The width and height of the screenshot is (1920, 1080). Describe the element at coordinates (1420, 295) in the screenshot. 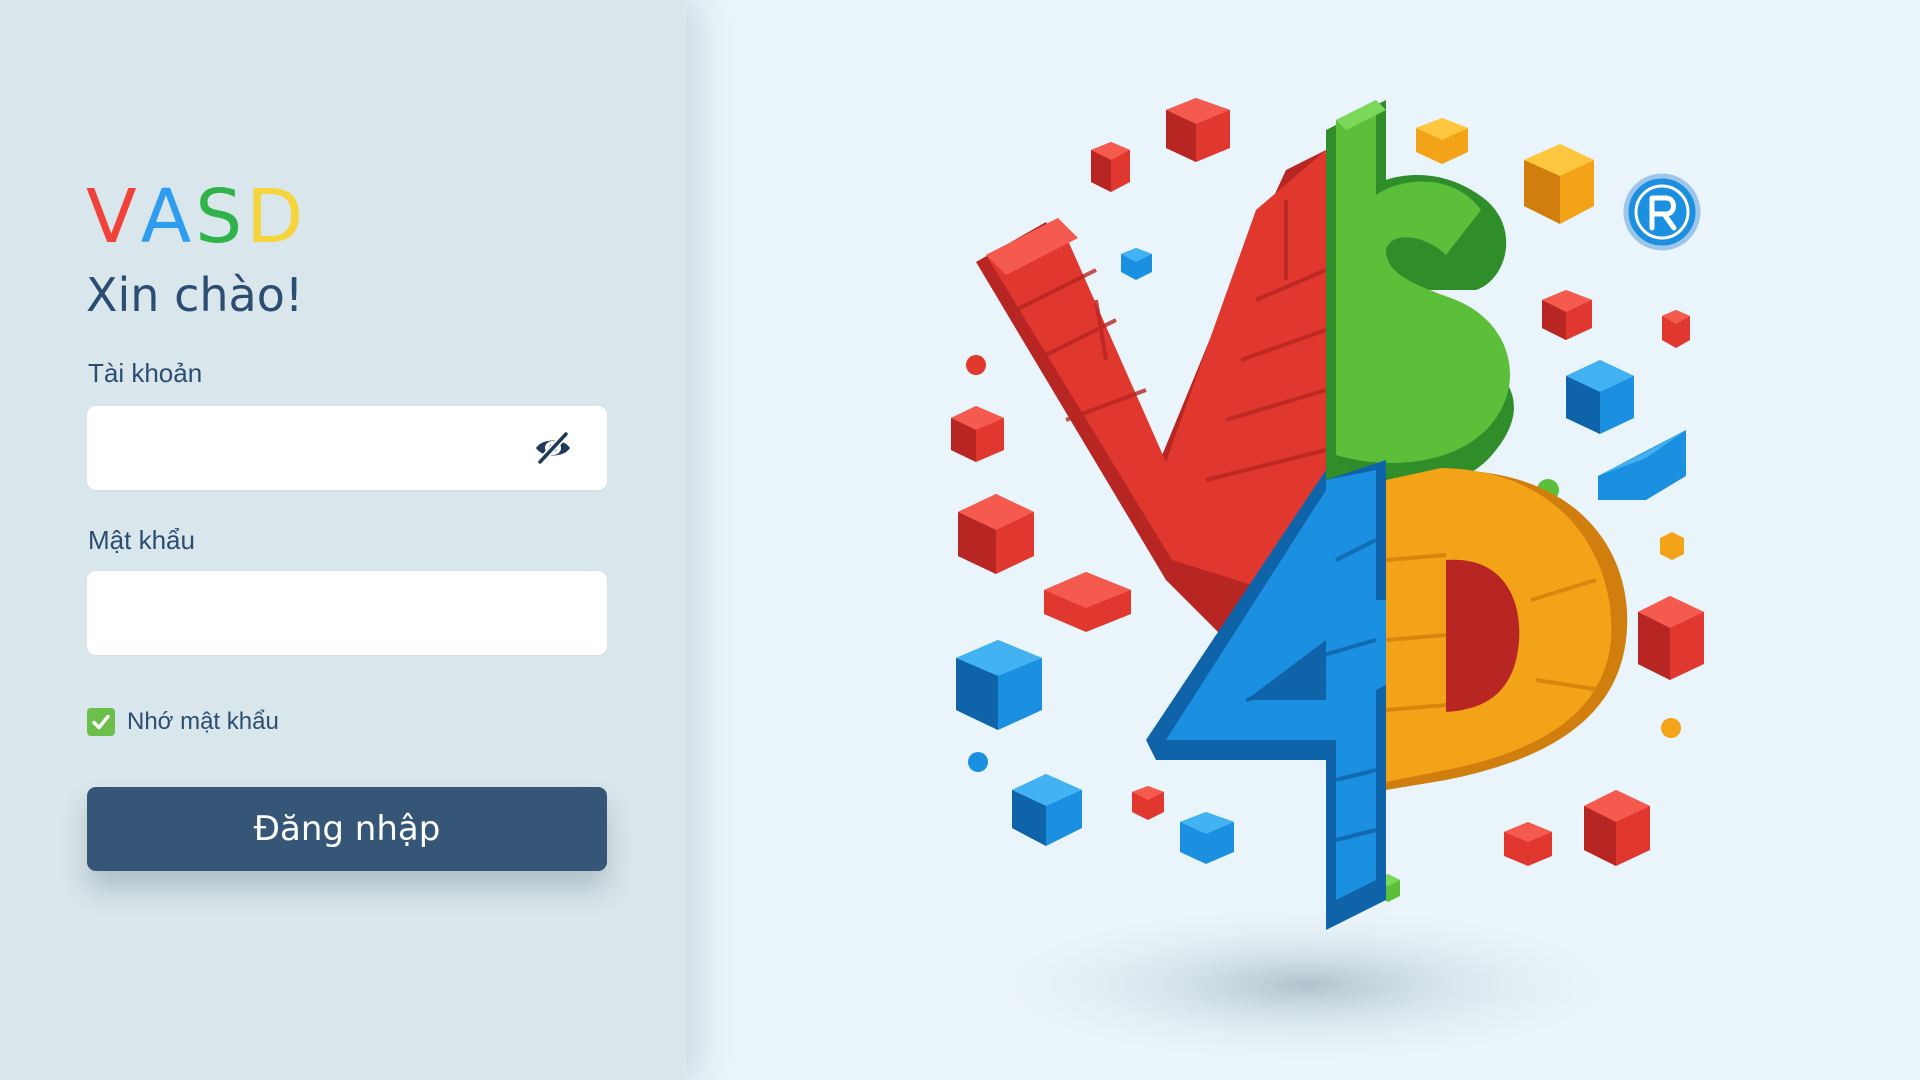

I see `logo-letter-s` at that location.